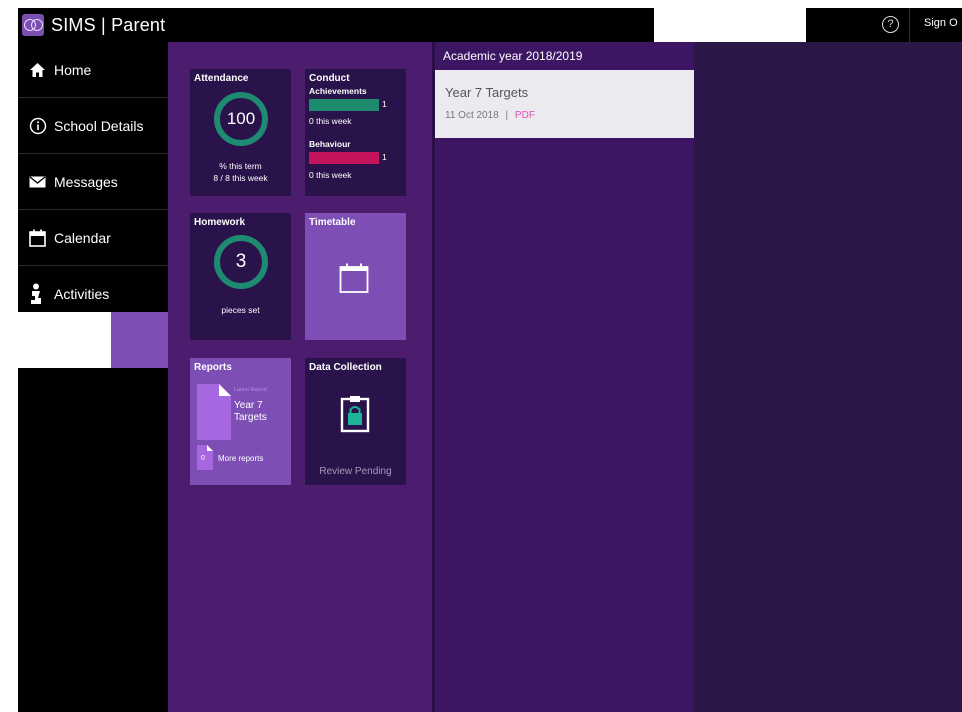 Image resolution: width=962 pixels, height=712 pixels. Describe the element at coordinates (344, 158) in the screenshot. I see `behaviour-bar` at that location.